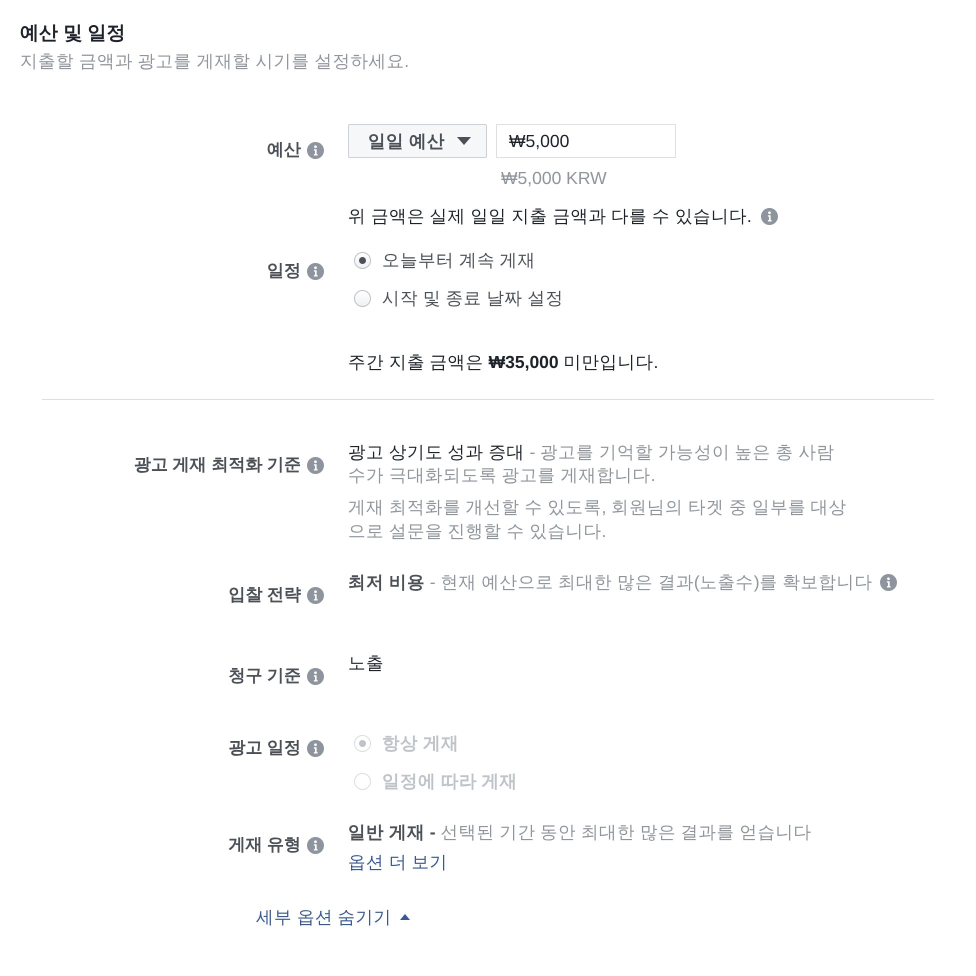 This screenshot has width=976, height=976. What do you see at coordinates (586, 141) in the screenshot?
I see `budget-amount-input: ₩5,000` at bounding box center [586, 141].